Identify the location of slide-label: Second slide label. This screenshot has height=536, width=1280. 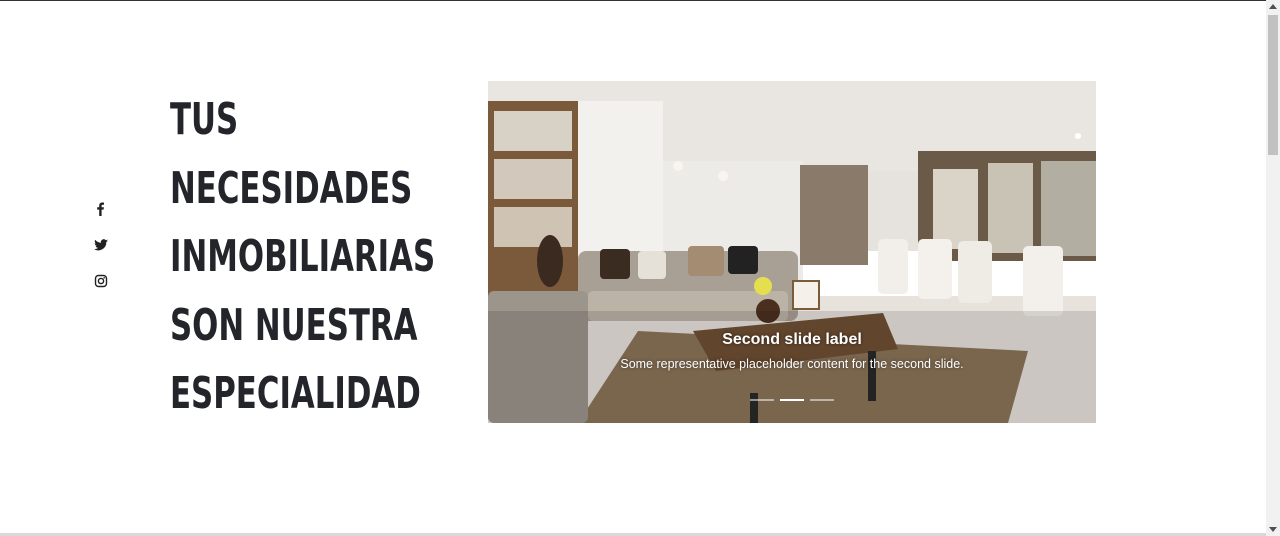
(792, 339).